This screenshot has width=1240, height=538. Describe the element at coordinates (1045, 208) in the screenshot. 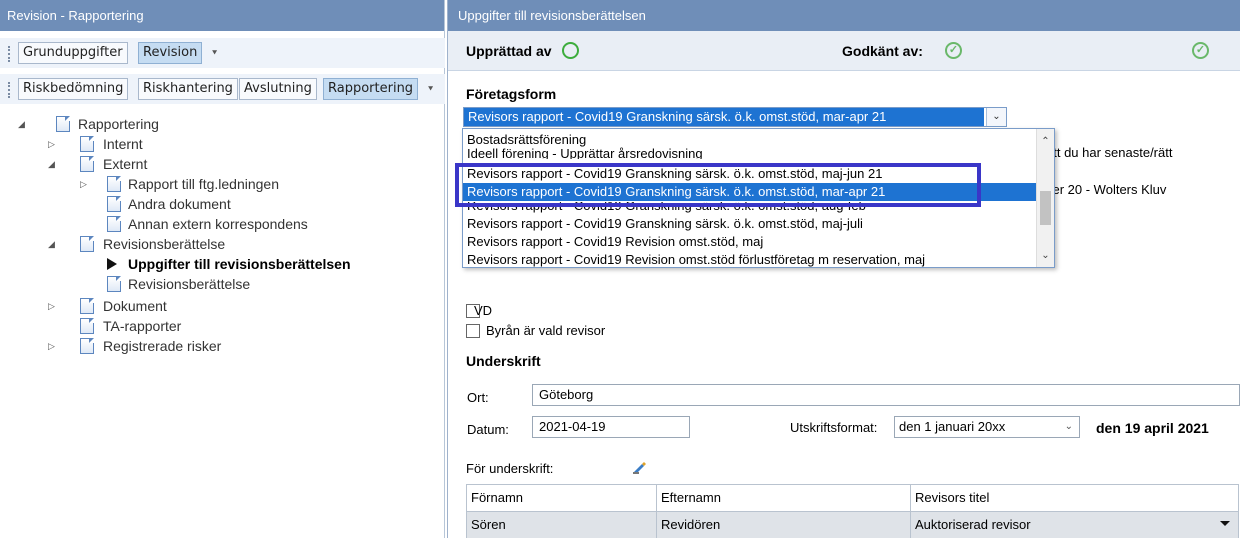

I see `scrollbar-thumb` at that location.